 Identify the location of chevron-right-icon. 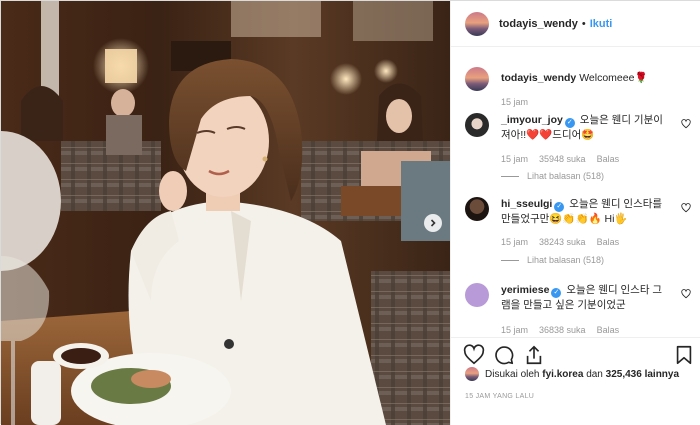
(433, 223).